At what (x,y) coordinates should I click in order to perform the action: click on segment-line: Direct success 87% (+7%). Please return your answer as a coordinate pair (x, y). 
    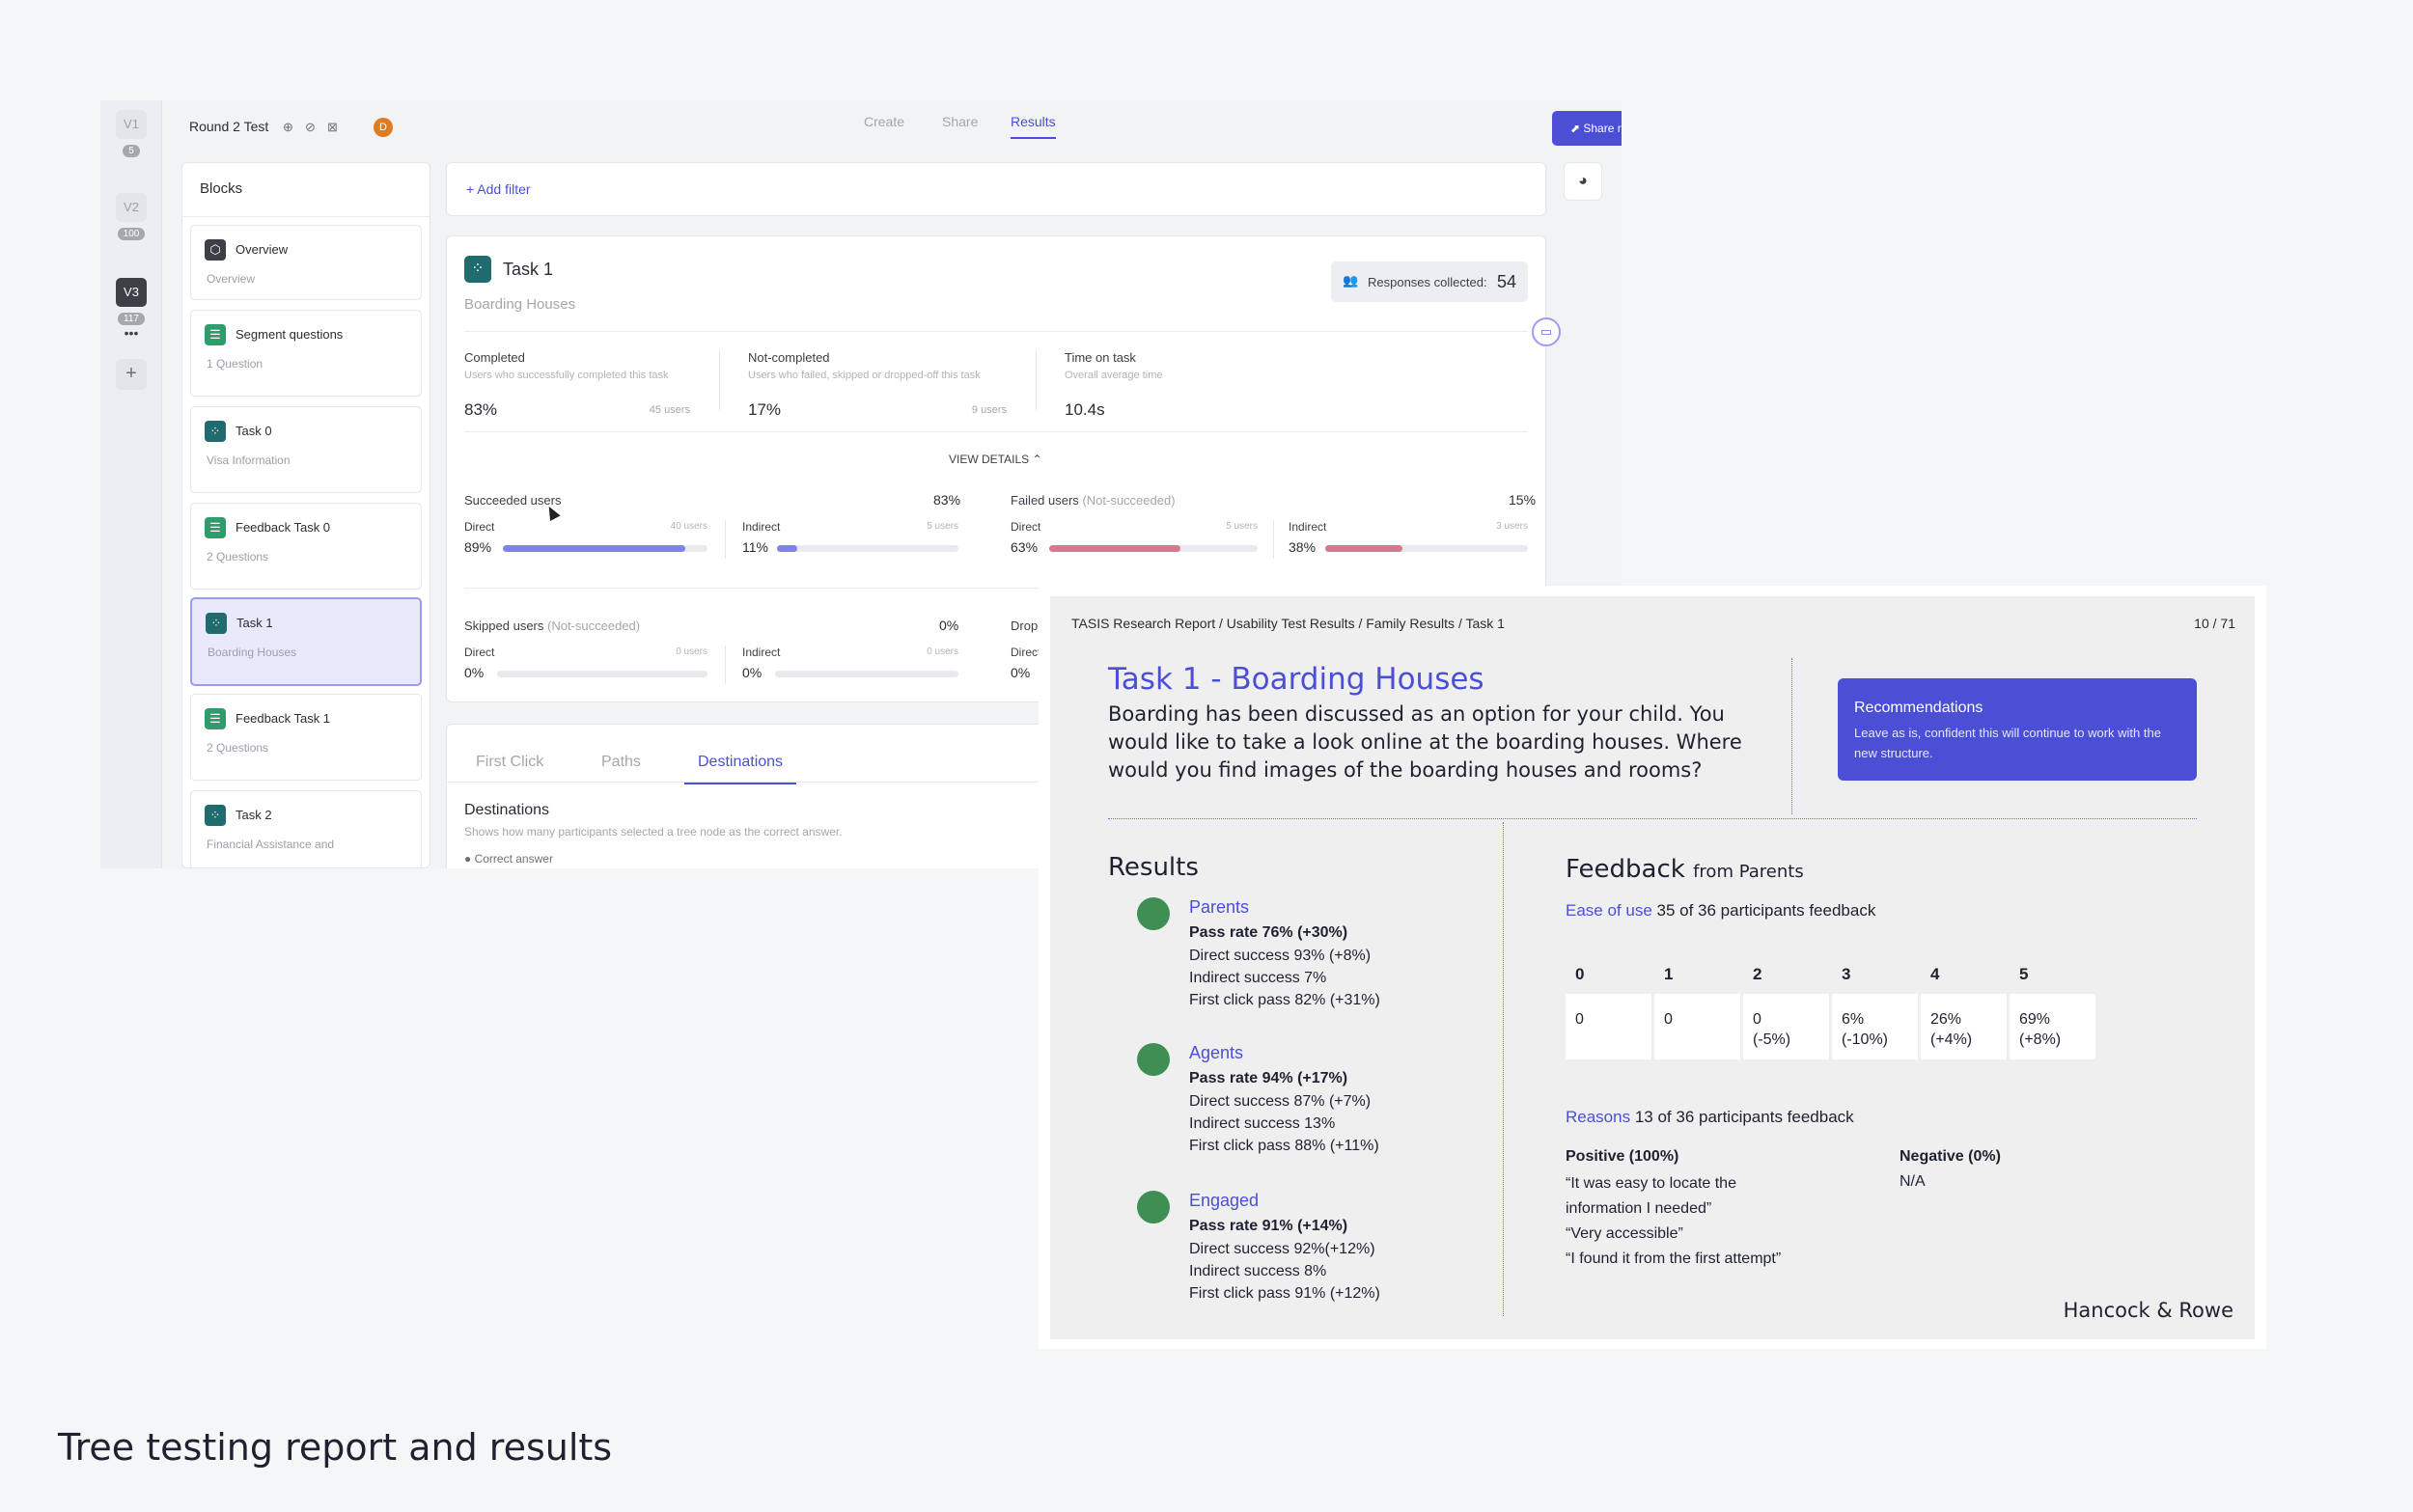
    Looking at the image, I should click on (1280, 1101).